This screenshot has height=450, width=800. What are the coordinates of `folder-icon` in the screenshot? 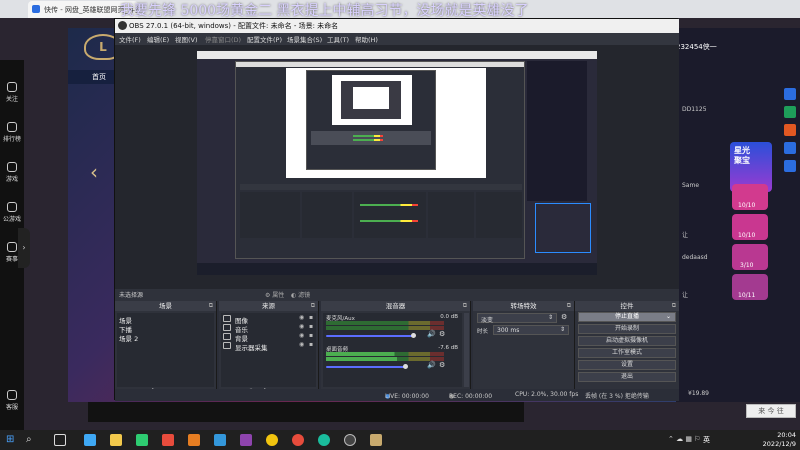 It's located at (116, 440).